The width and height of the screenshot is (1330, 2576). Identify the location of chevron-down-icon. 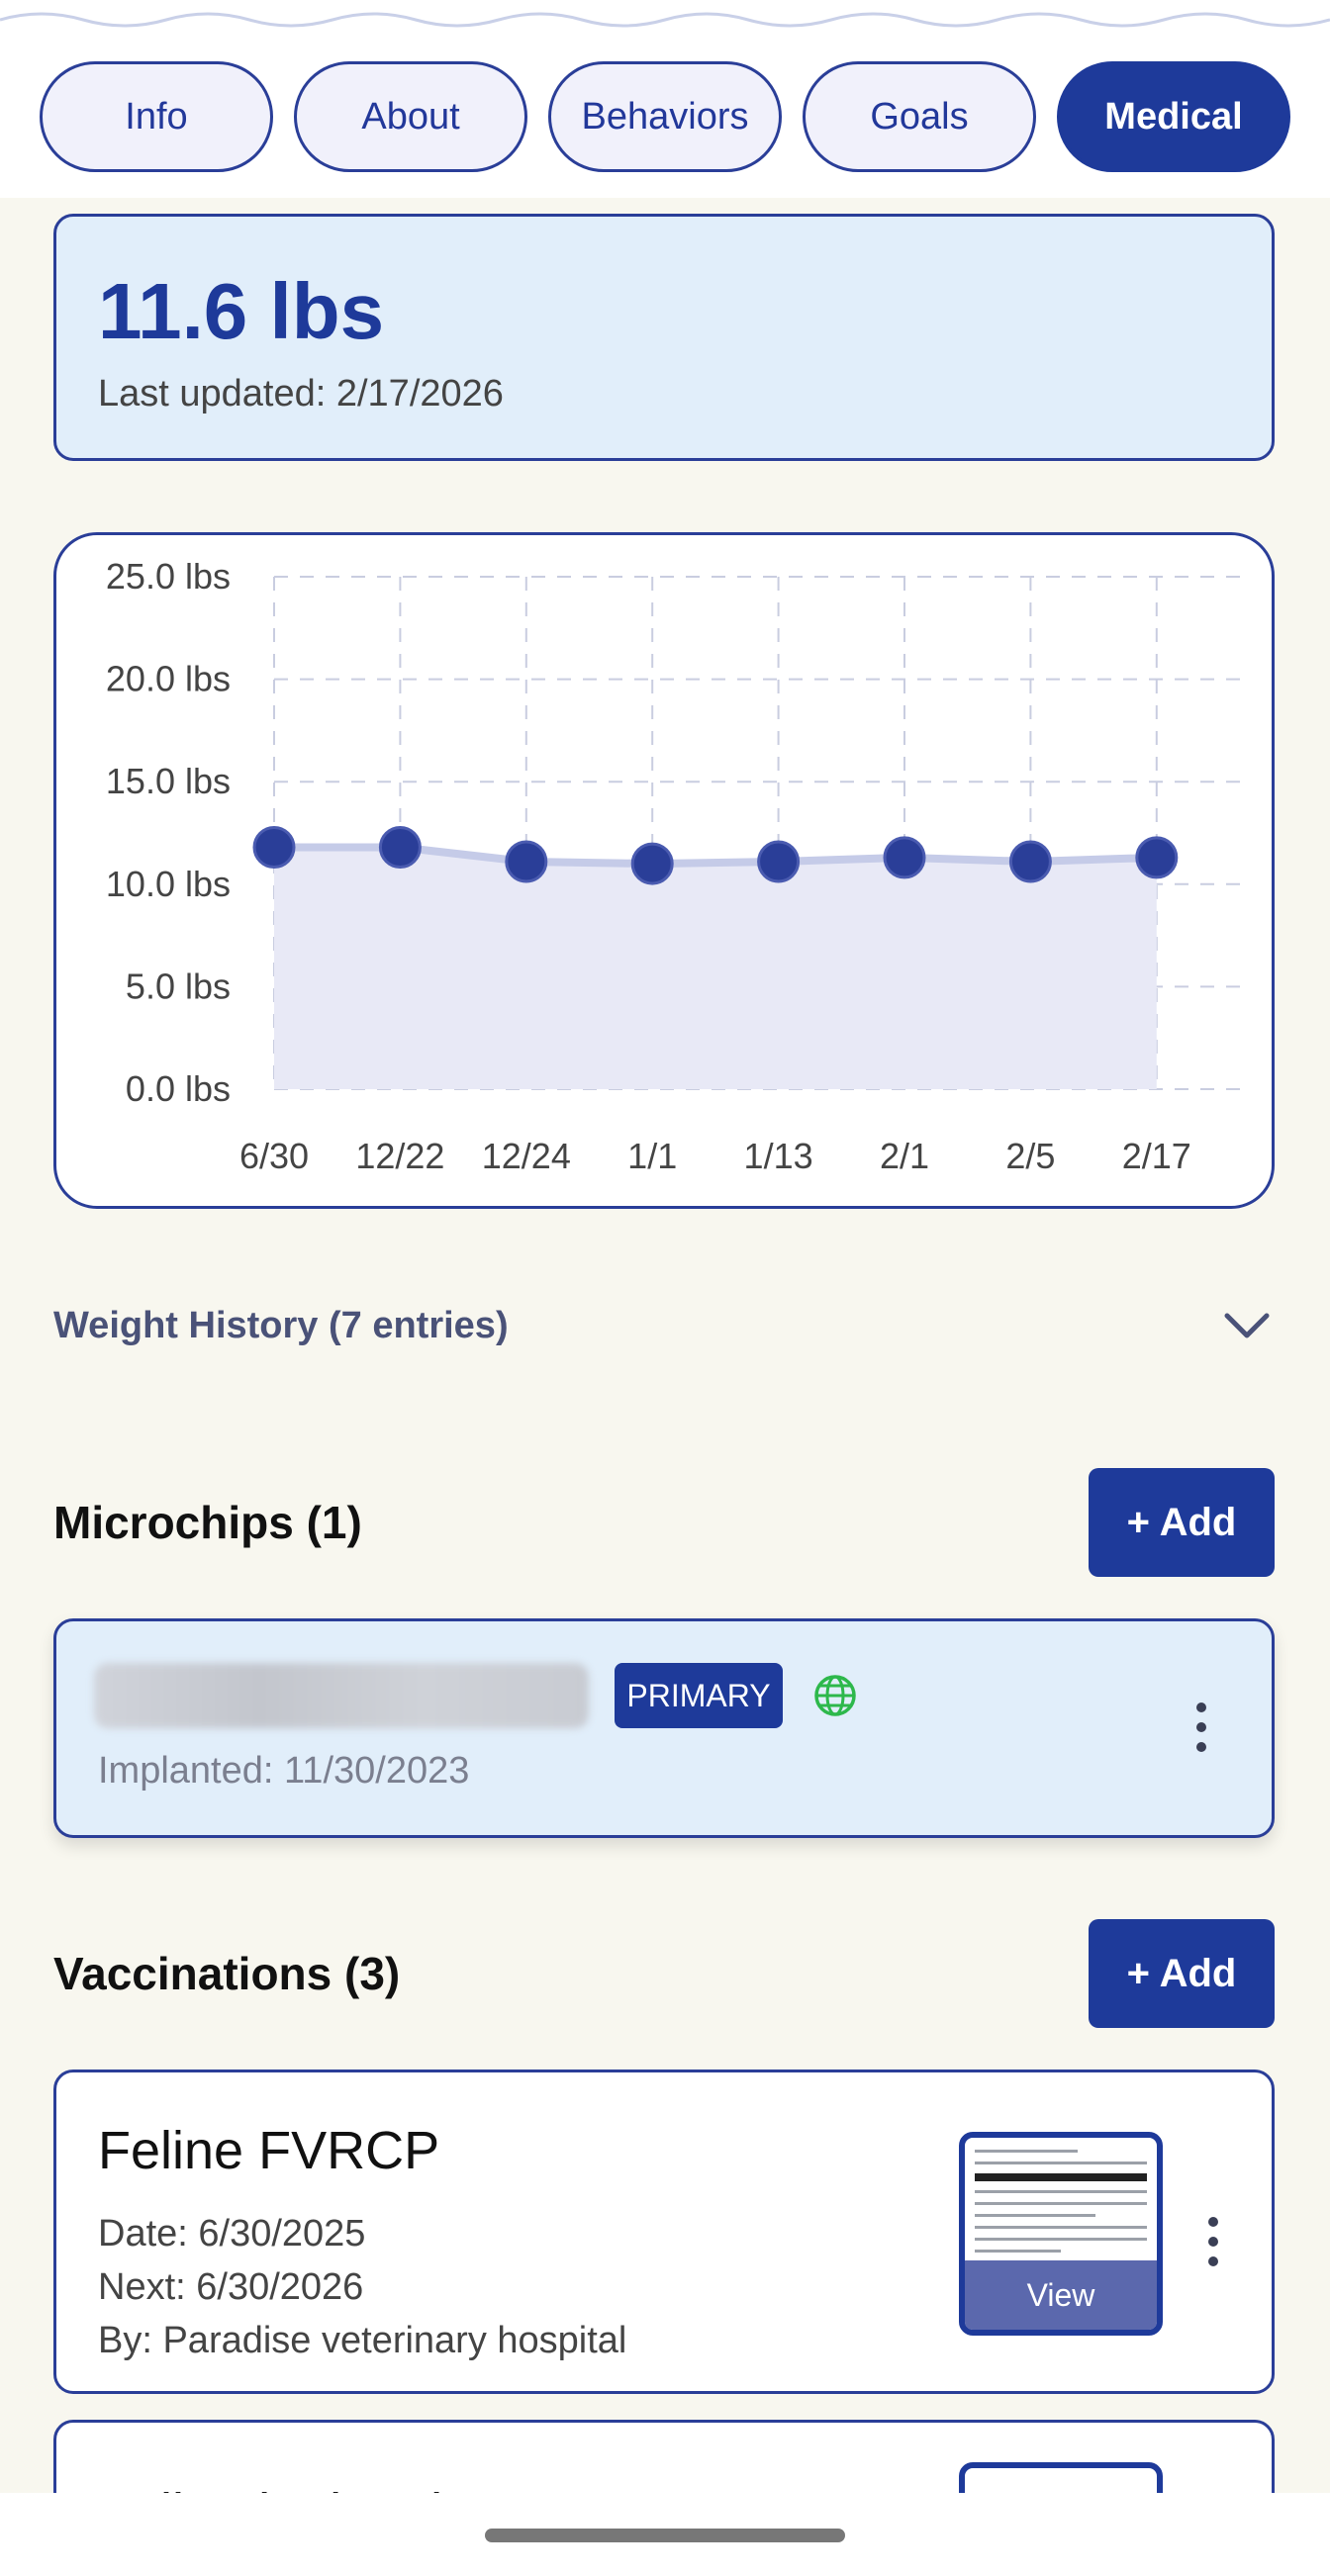
(1247, 1325).